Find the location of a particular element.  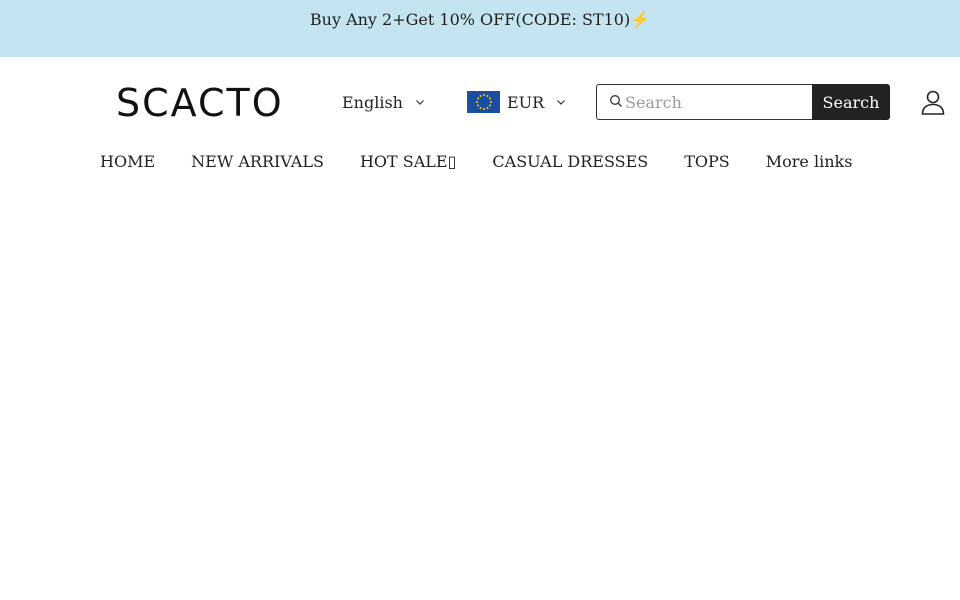

language-label: English is located at coordinates (372, 102).